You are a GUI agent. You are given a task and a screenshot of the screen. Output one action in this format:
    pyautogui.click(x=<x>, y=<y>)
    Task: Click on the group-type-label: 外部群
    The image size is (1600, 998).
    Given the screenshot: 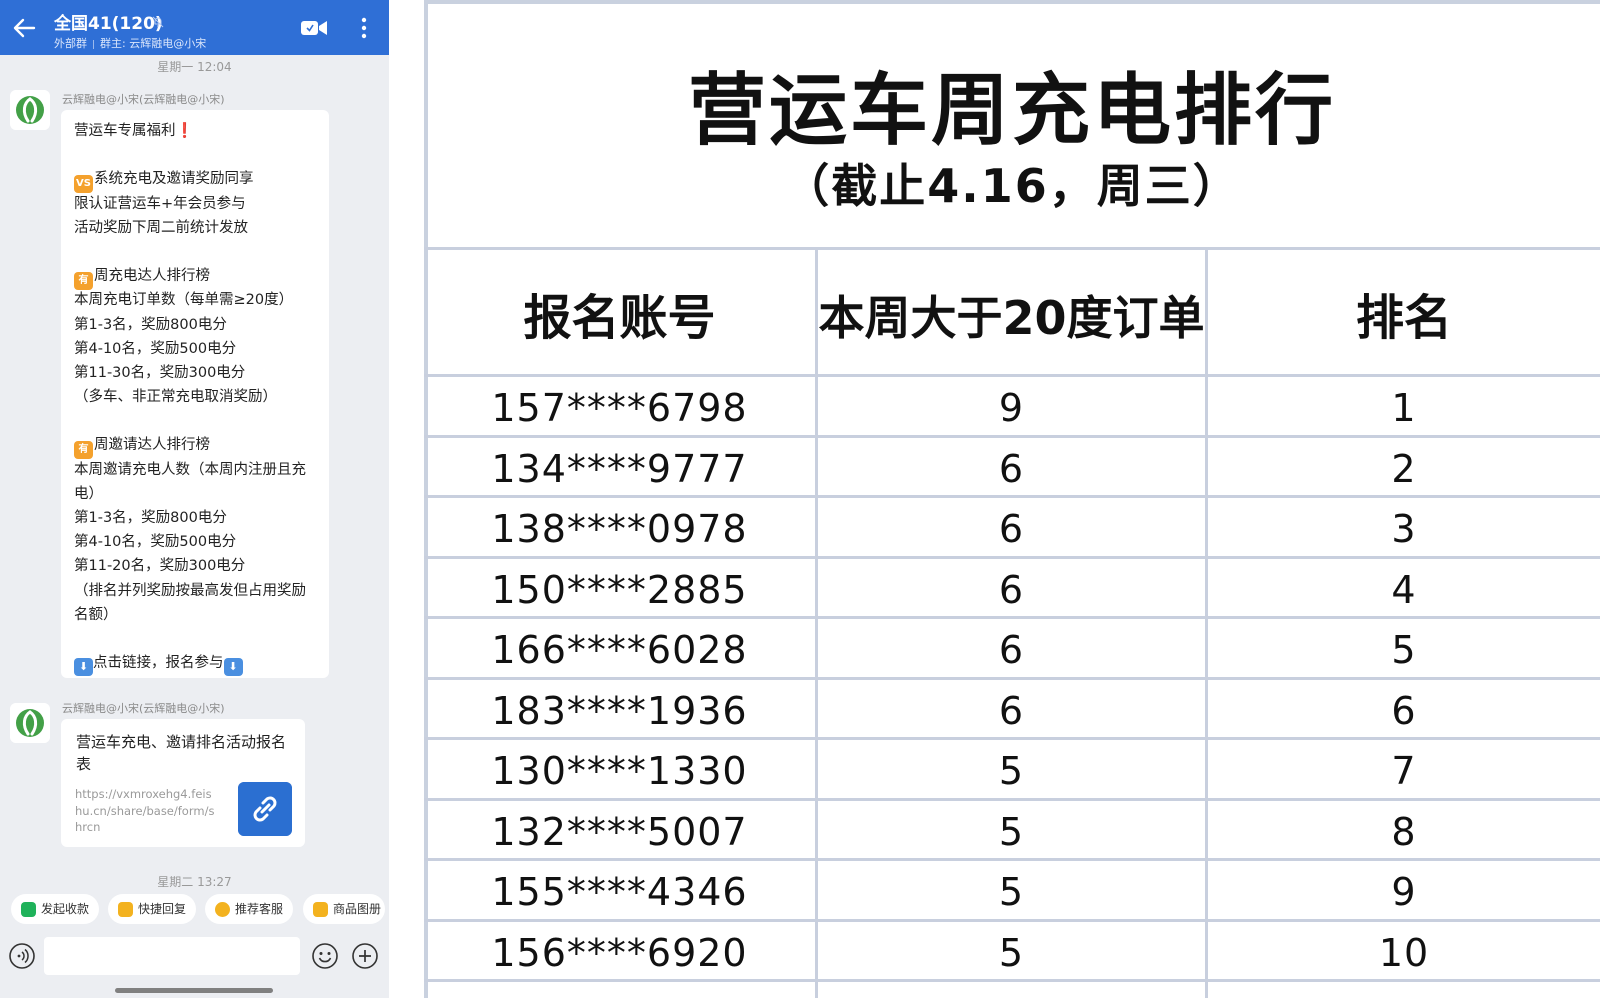 What is the action you would take?
    pyautogui.click(x=70, y=43)
    